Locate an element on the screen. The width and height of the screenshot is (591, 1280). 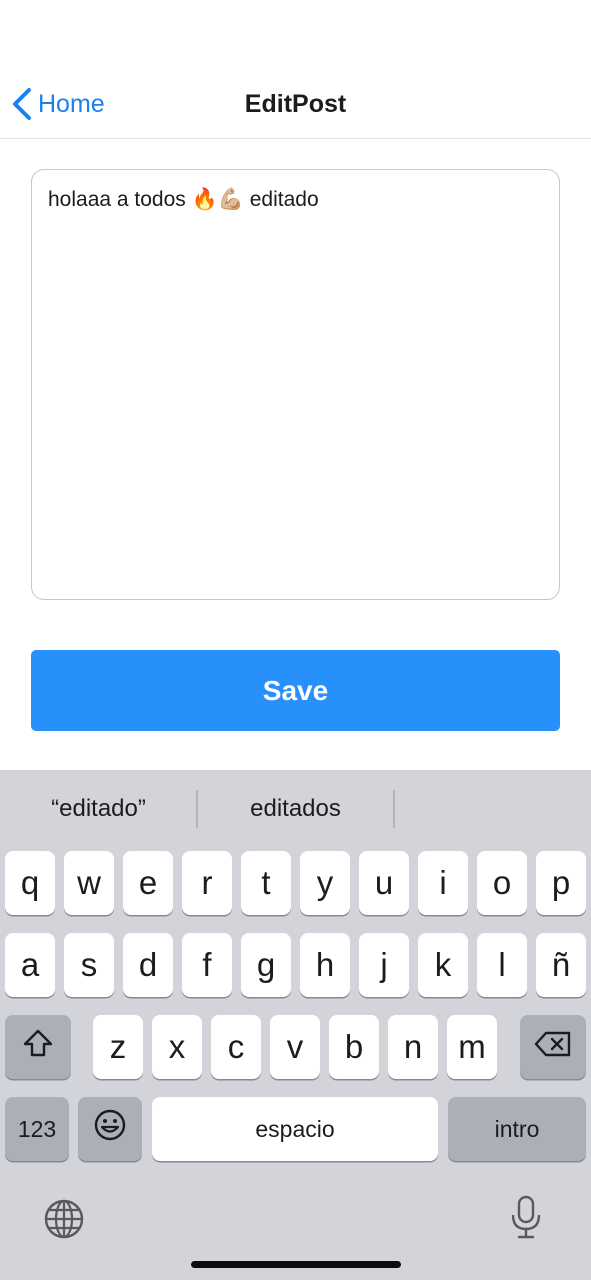
home-indicator is located at coordinates (296, 1264).